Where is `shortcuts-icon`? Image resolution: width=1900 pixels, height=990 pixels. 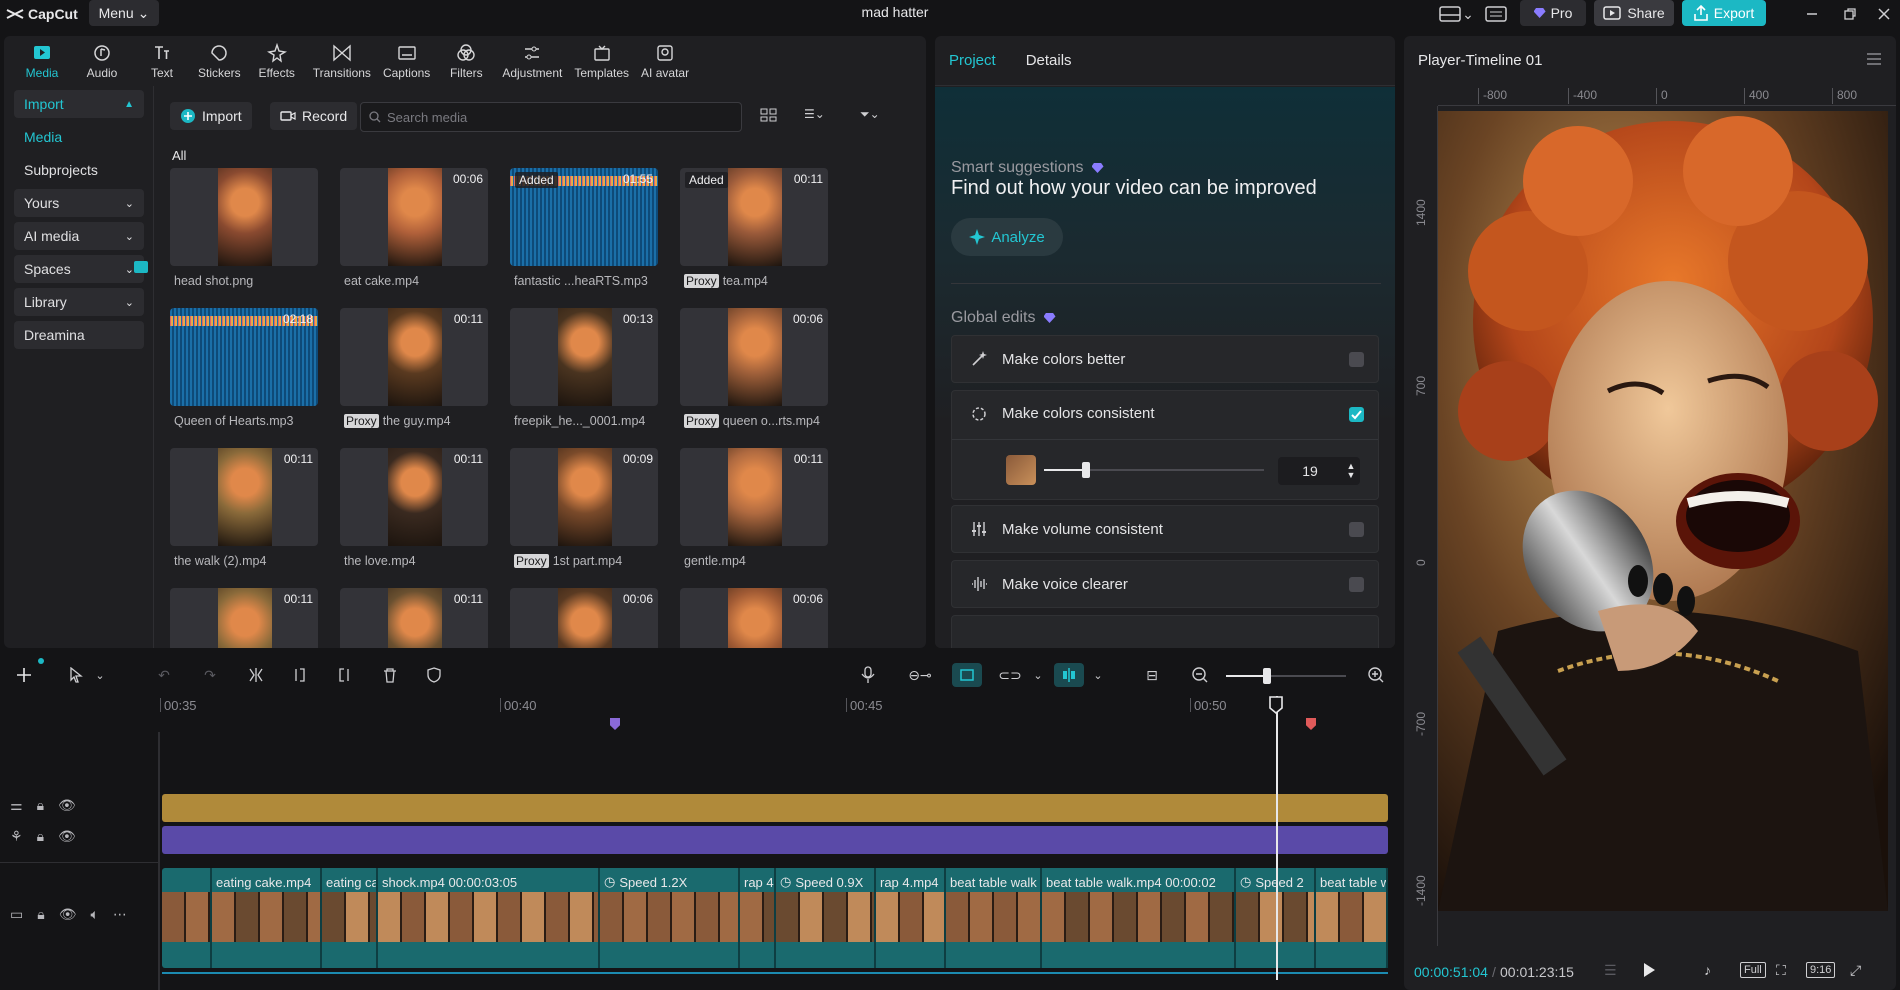 shortcuts-icon is located at coordinates (1496, 14).